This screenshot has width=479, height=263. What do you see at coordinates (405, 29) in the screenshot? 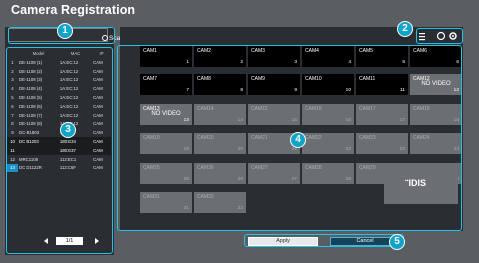
I see `callout-badge-2: 2` at bounding box center [405, 29].